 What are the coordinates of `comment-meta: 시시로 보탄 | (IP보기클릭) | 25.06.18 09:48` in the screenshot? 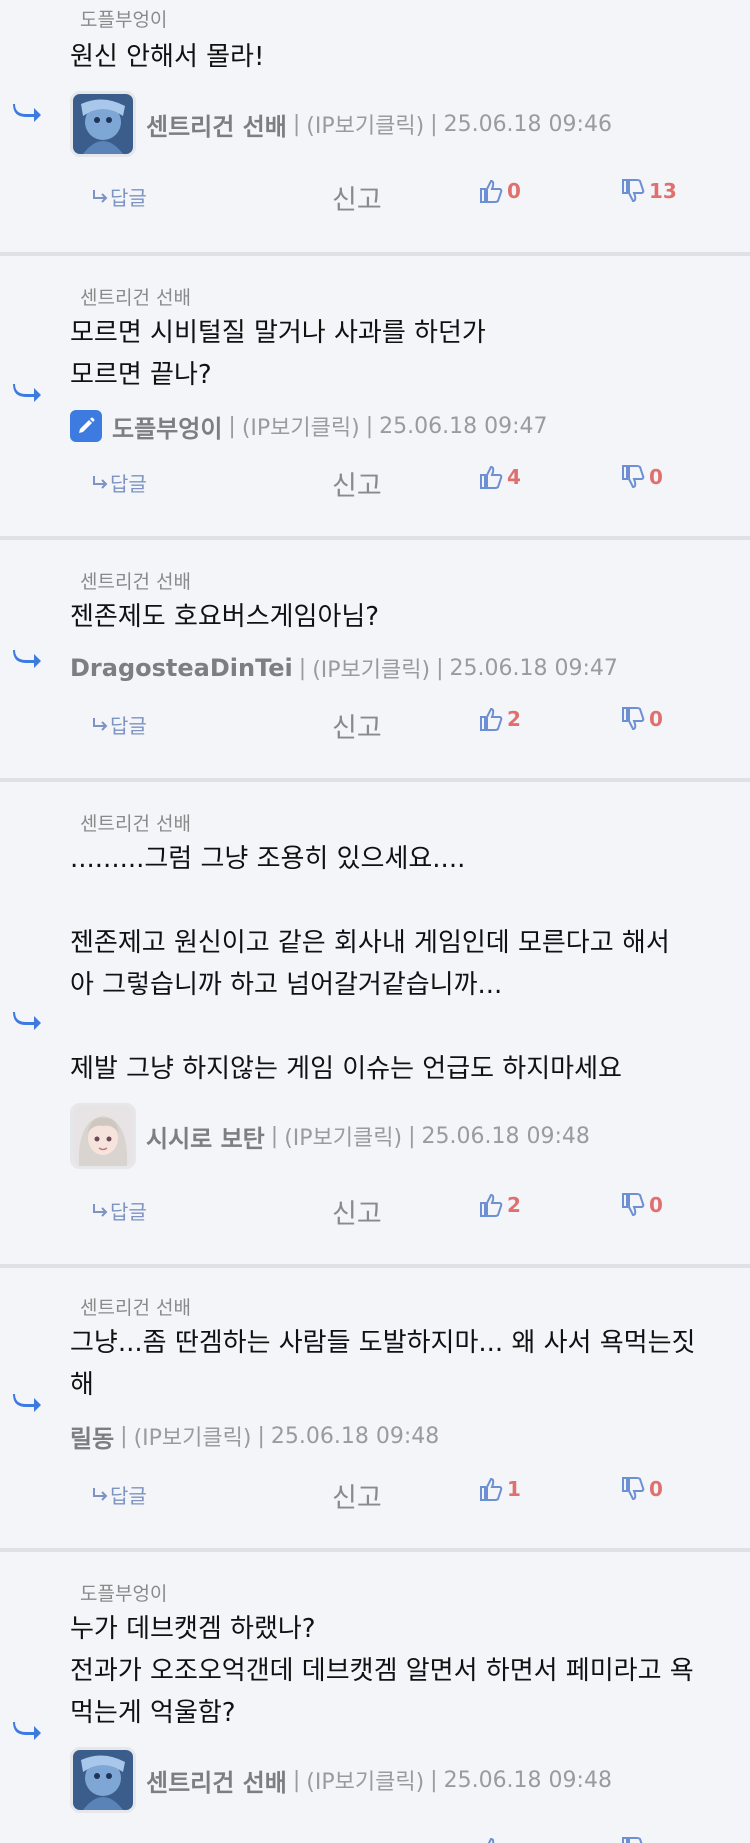 It's located at (405, 1136).